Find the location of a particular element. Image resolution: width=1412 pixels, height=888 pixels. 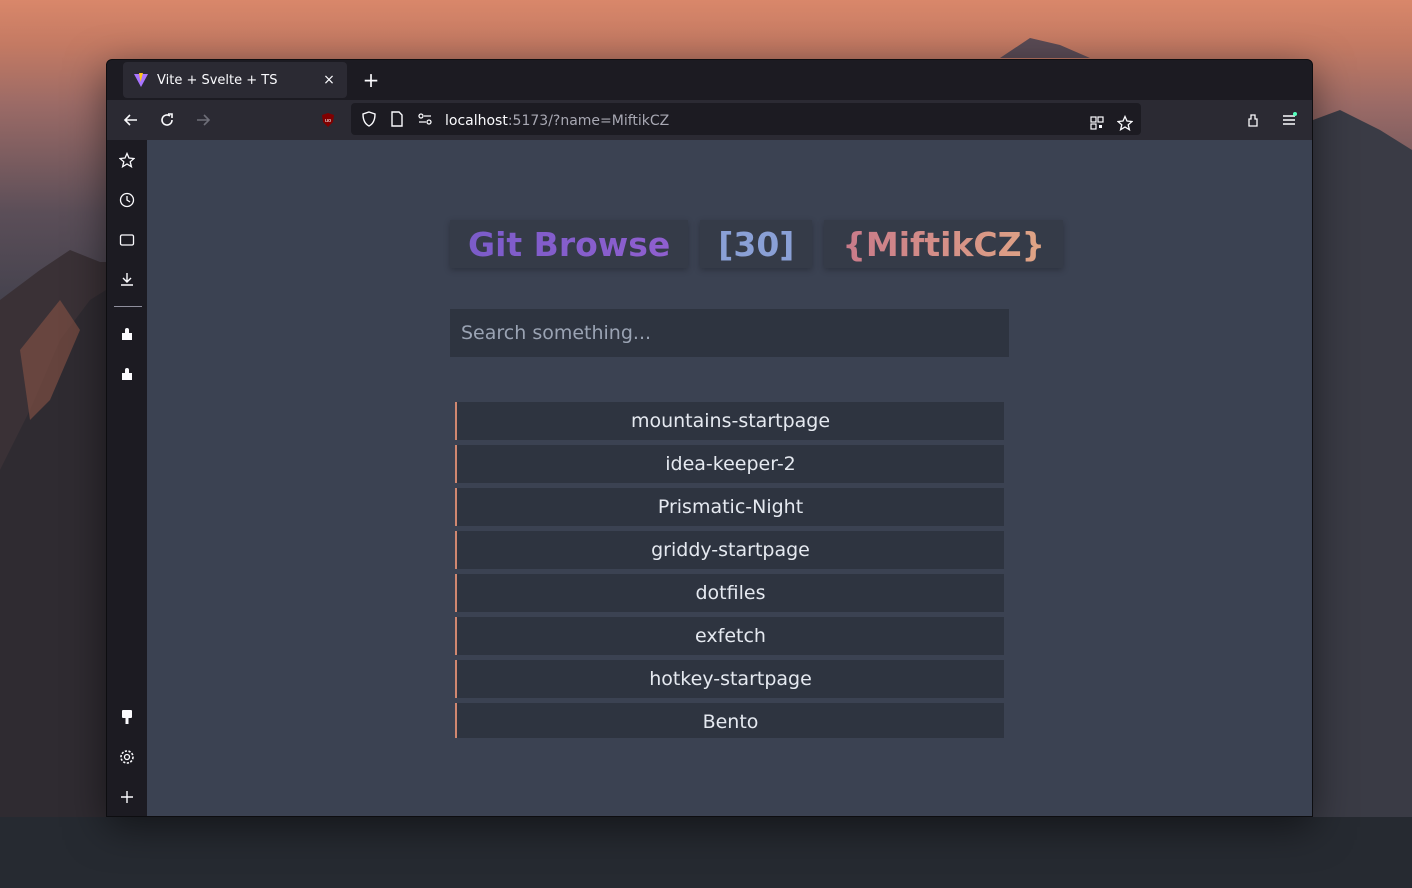

shield-icon is located at coordinates (369, 119).